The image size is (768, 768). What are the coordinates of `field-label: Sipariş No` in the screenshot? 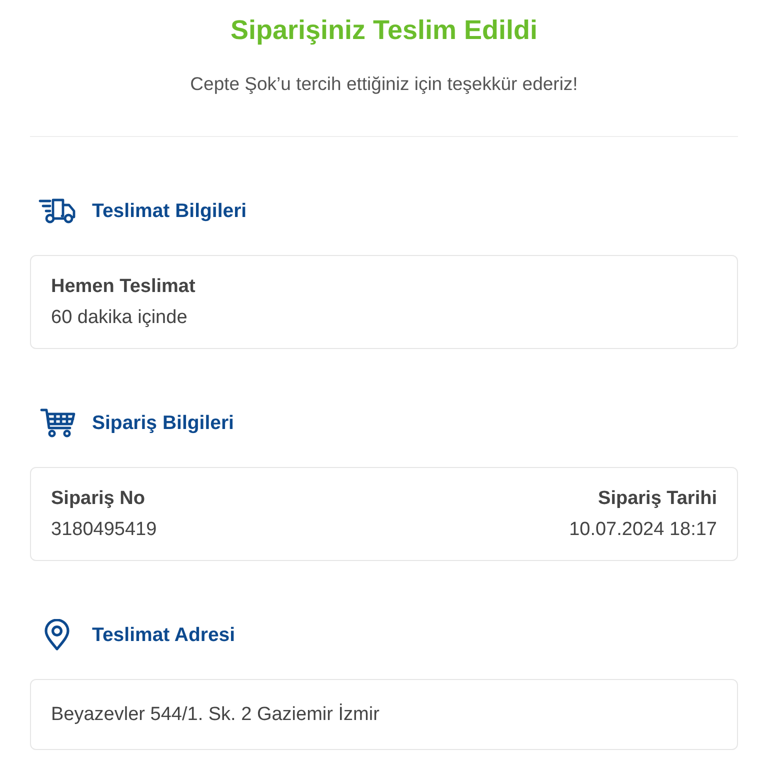 It's located at (98, 499).